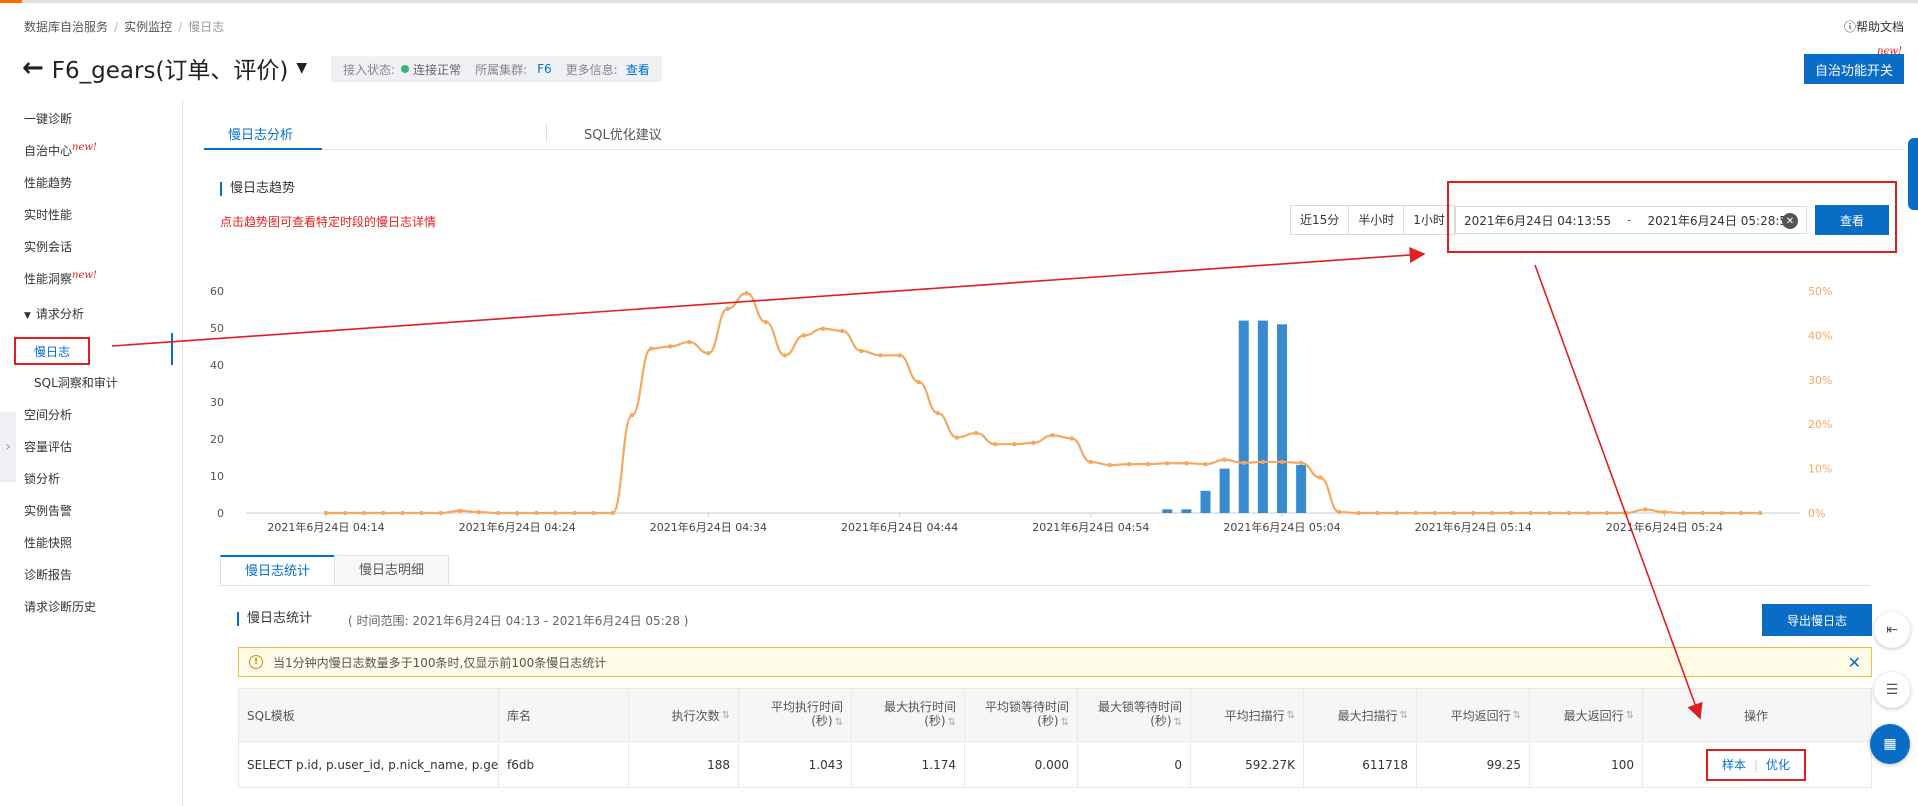 The width and height of the screenshot is (1918, 806). What do you see at coordinates (1586, 715) in the screenshot?
I see `col-max-return-rows: 最大返回行 ⇅` at bounding box center [1586, 715].